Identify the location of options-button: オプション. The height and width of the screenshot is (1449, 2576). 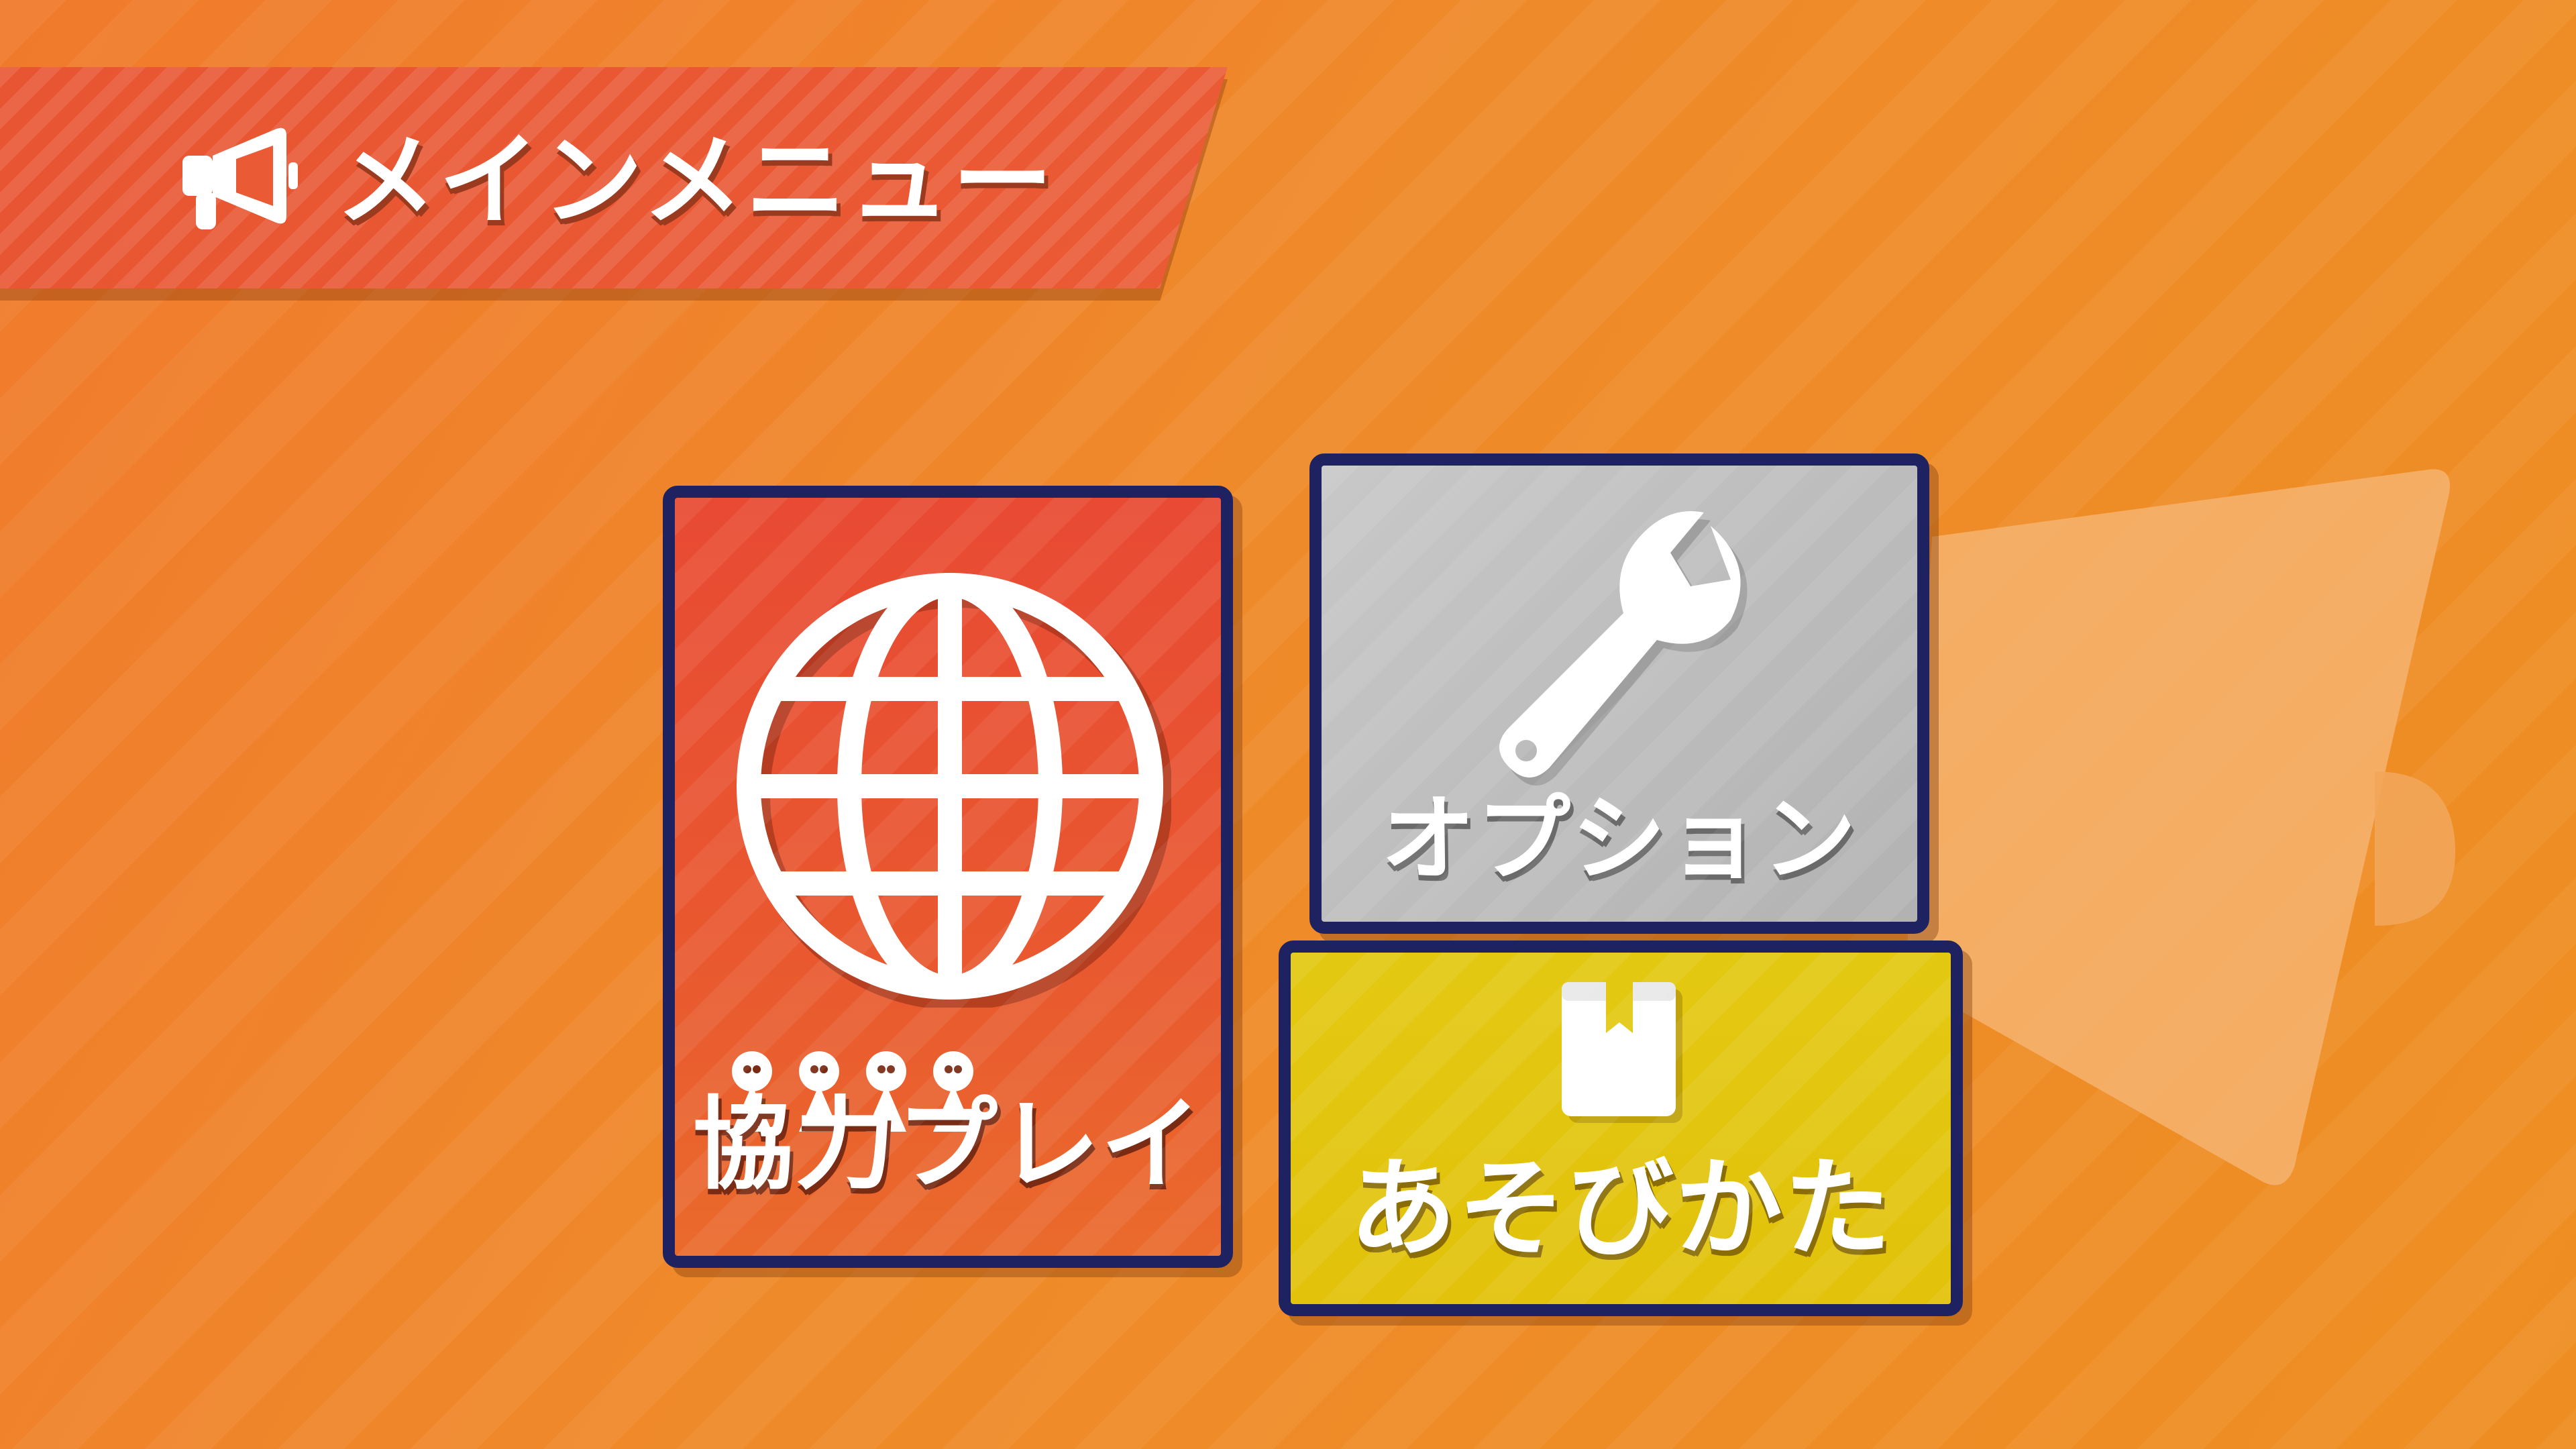
(1619, 693).